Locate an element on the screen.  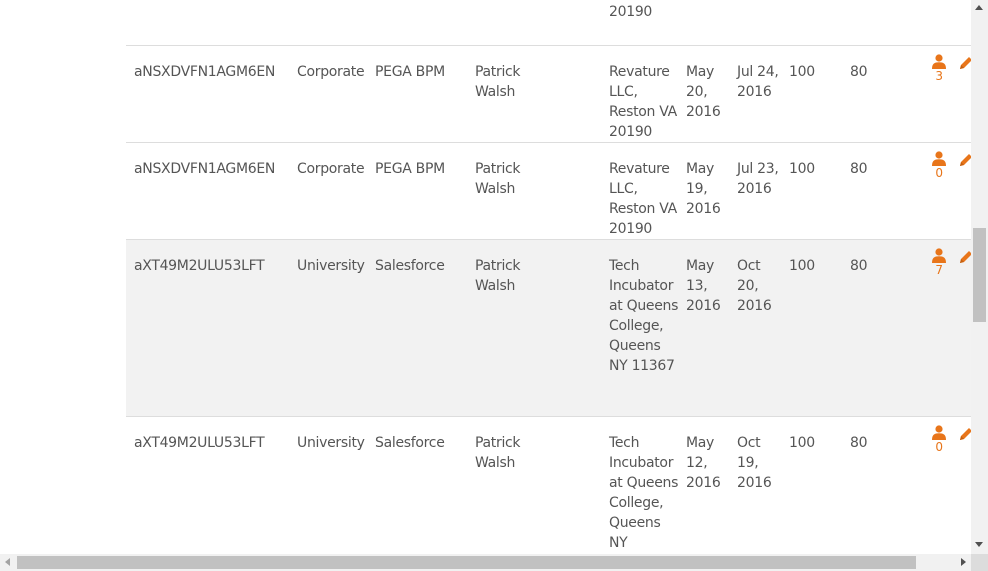
horizontal-scroll-thumb is located at coordinates (466, 562).